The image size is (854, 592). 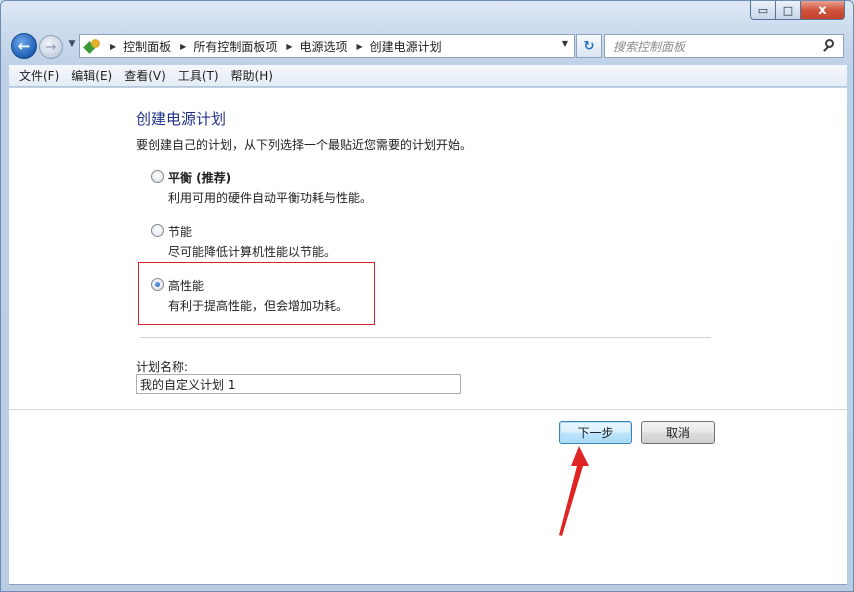 What do you see at coordinates (724, 46) in the screenshot?
I see `search-box: 搜索控制面板` at bounding box center [724, 46].